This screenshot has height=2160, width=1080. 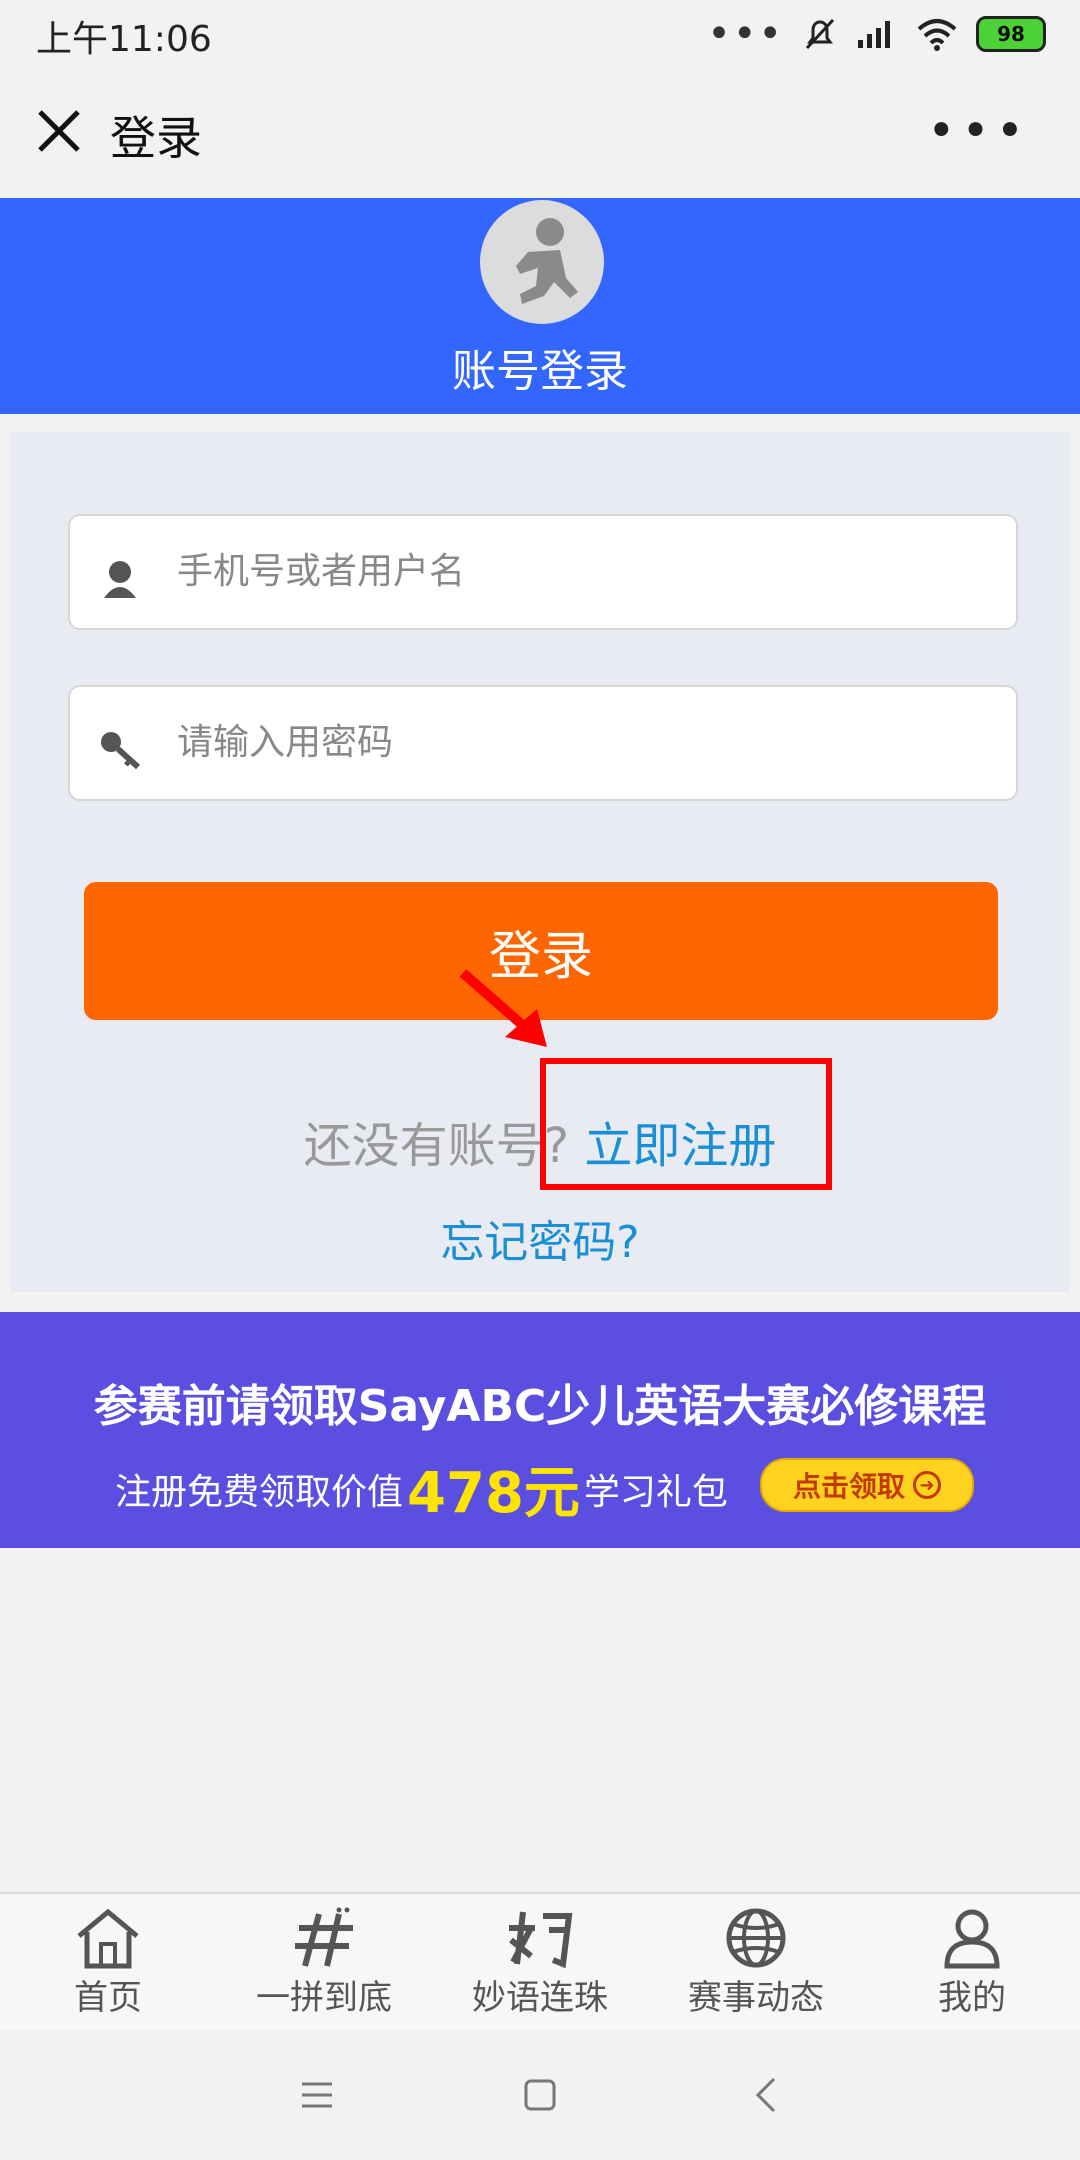 I want to click on avatar, so click(x=542, y=262).